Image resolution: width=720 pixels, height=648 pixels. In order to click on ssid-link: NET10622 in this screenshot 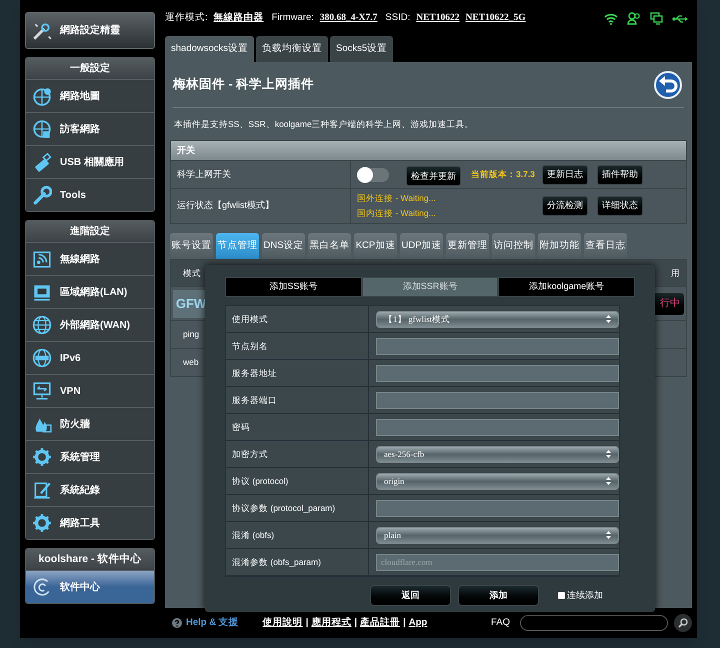, I will do `click(438, 18)`.